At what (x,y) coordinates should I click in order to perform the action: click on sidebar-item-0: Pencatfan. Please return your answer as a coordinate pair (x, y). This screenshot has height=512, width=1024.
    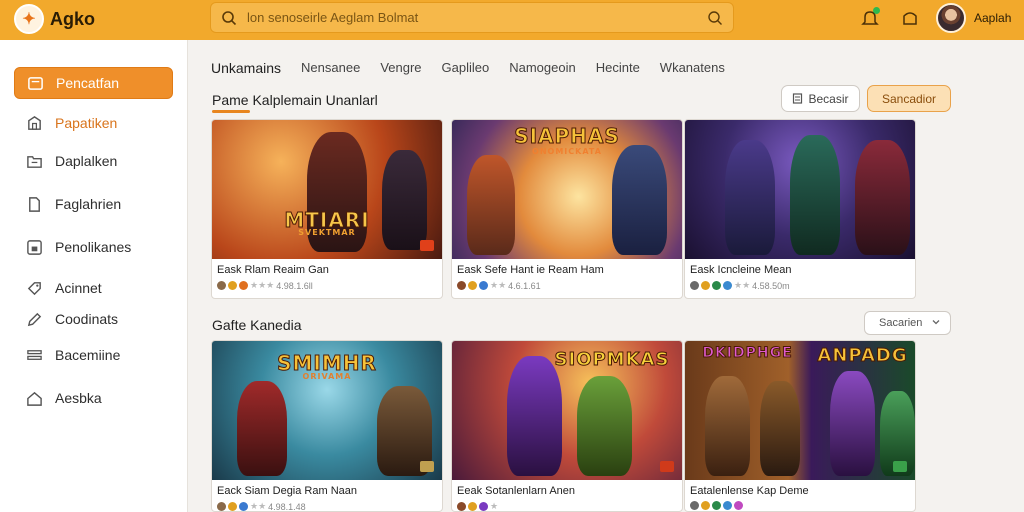
    Looking at the image, I should click on (93, 83).